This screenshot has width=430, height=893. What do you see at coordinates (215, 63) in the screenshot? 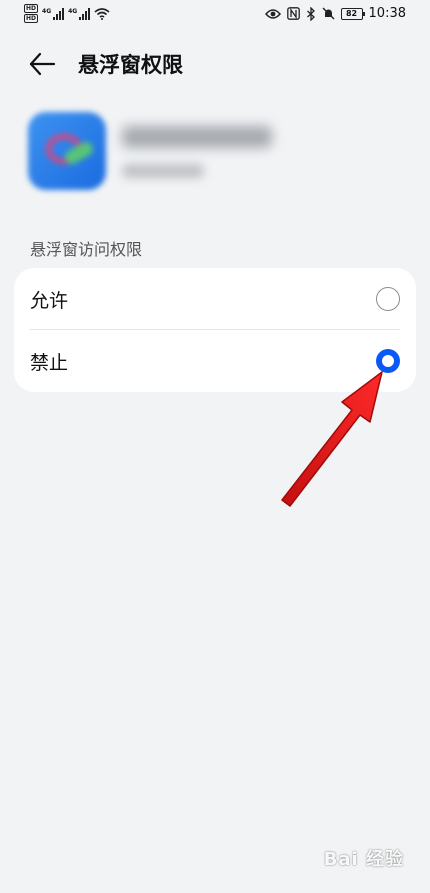
I see `title-bar: 悬浮窗权限` at bounding box center [215, 63].